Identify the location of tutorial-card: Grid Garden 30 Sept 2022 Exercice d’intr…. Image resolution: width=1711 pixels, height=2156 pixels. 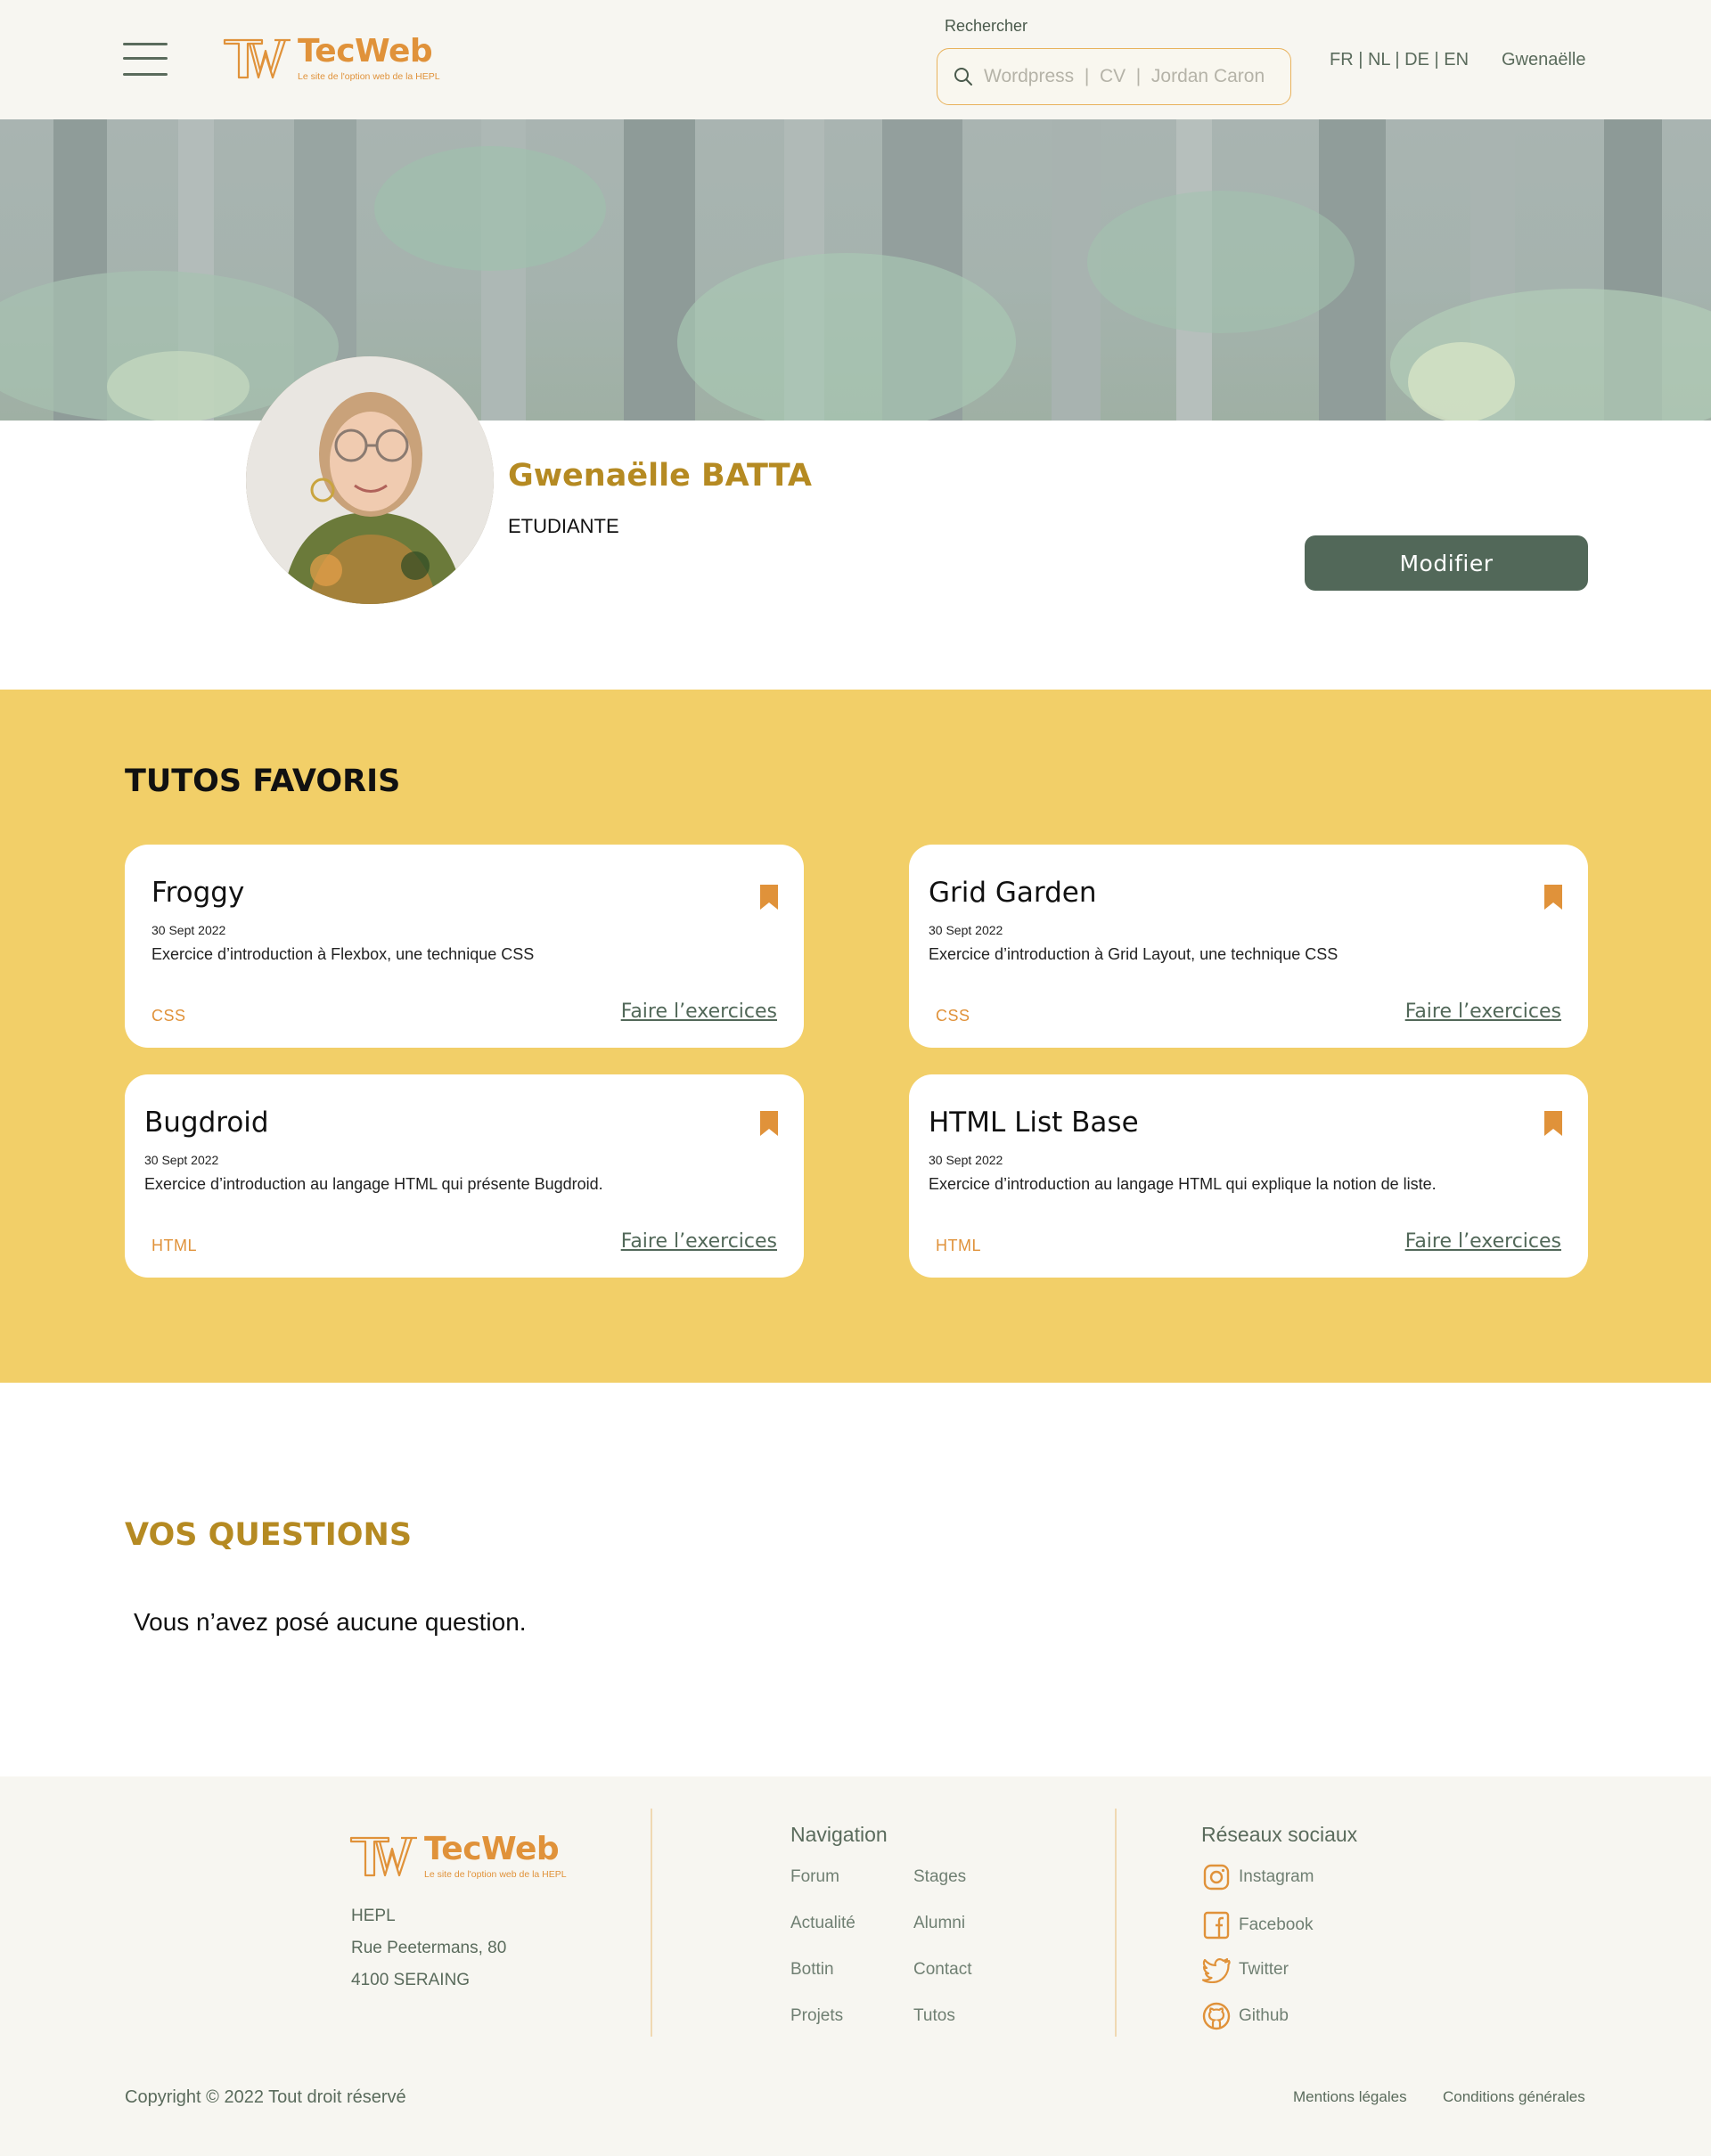
(1248, 946).